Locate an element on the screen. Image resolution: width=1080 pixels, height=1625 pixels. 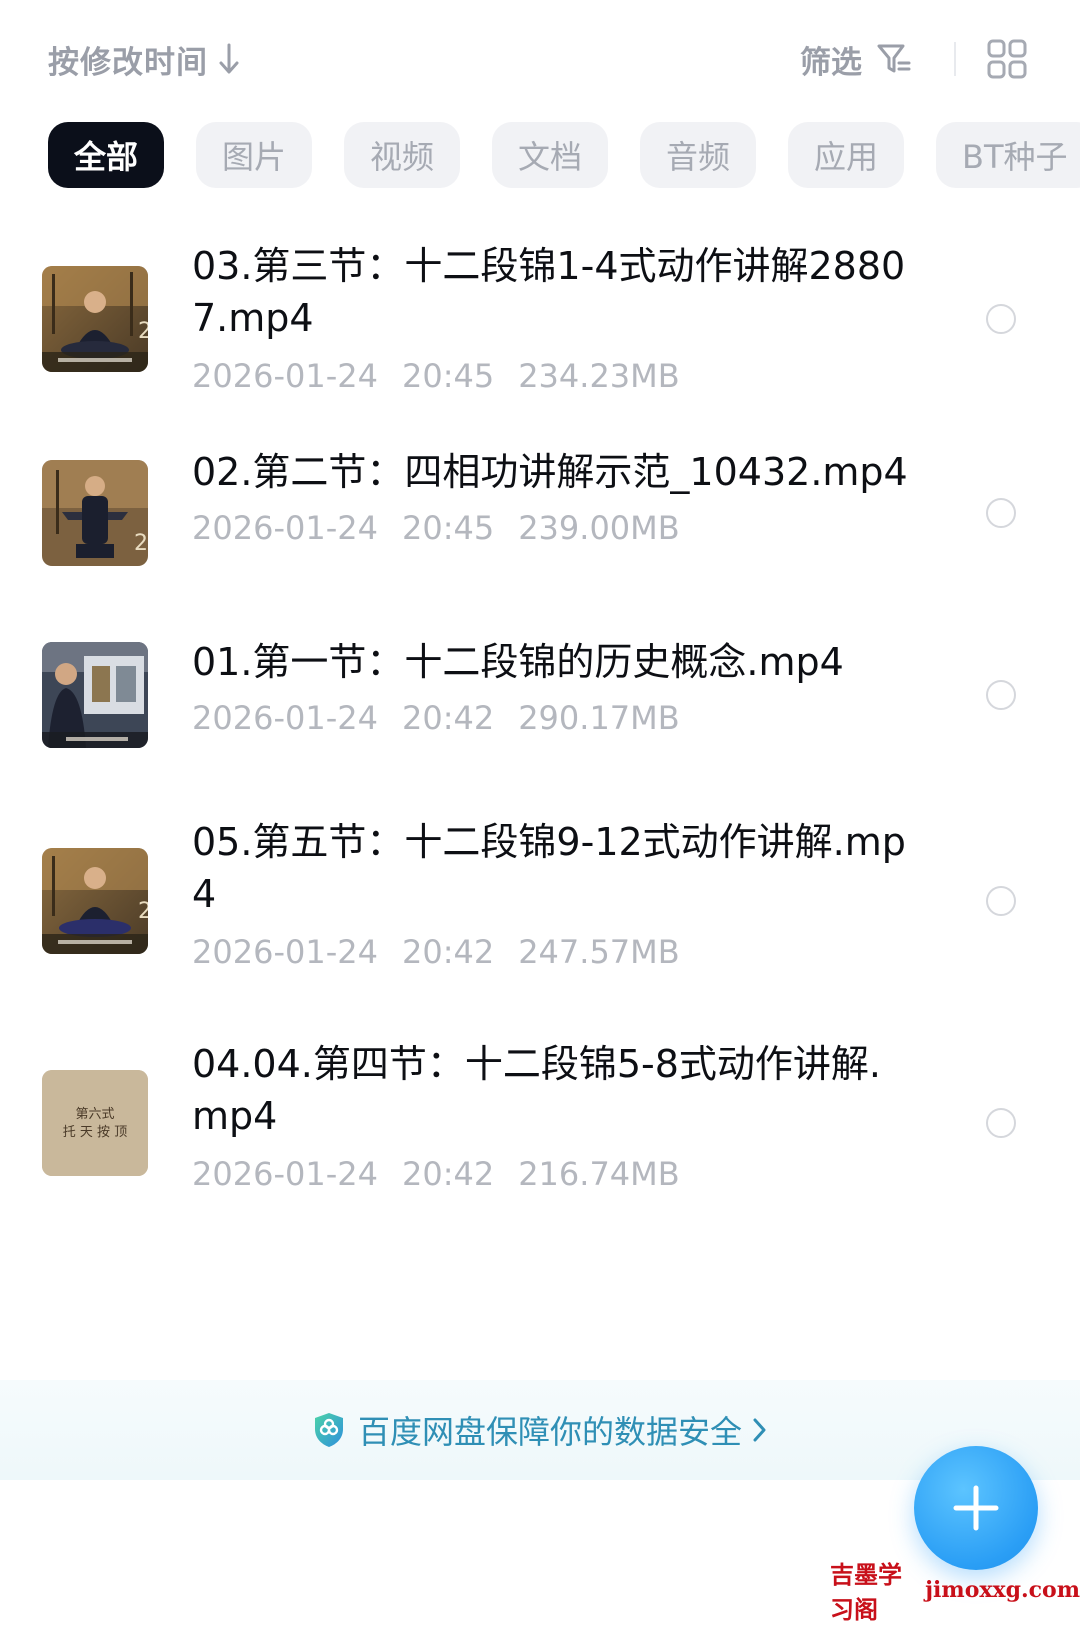
filter-button: 筛选 is located at coordinates (856, 59).